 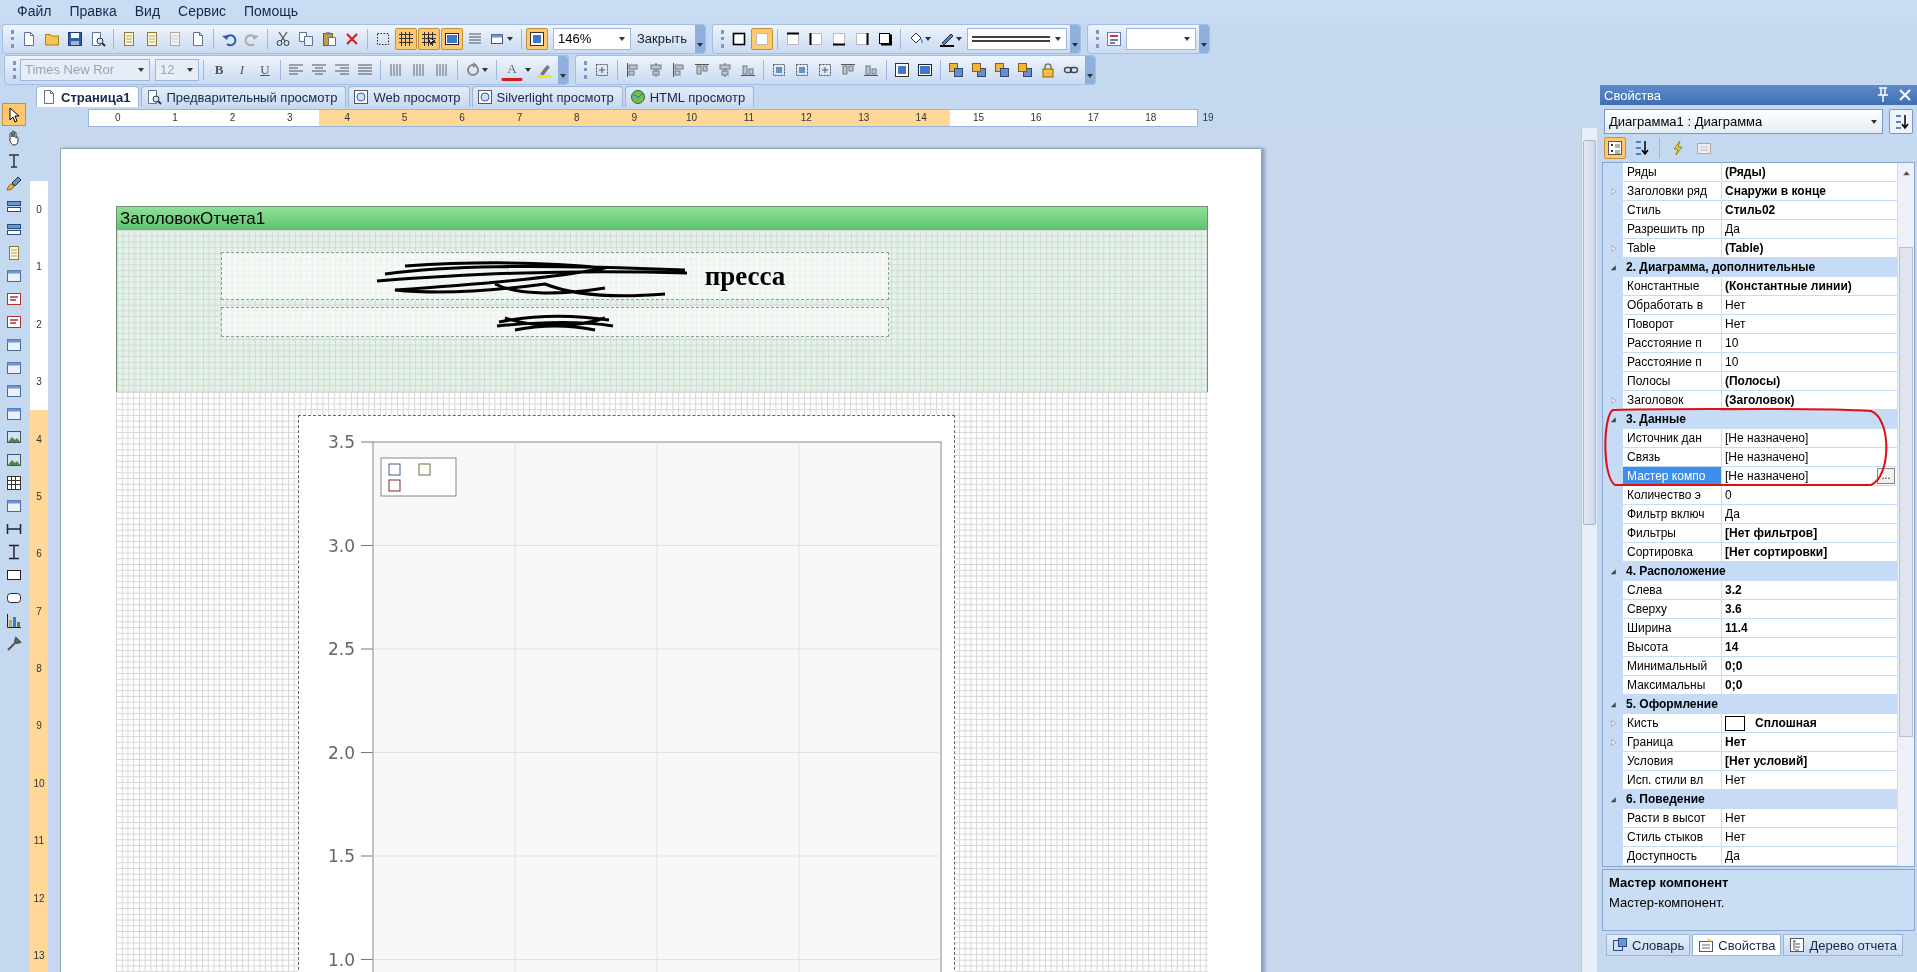 I want to click on category-header: 2. Диаграмма, дополнительные, so click(x=1760, y=268).